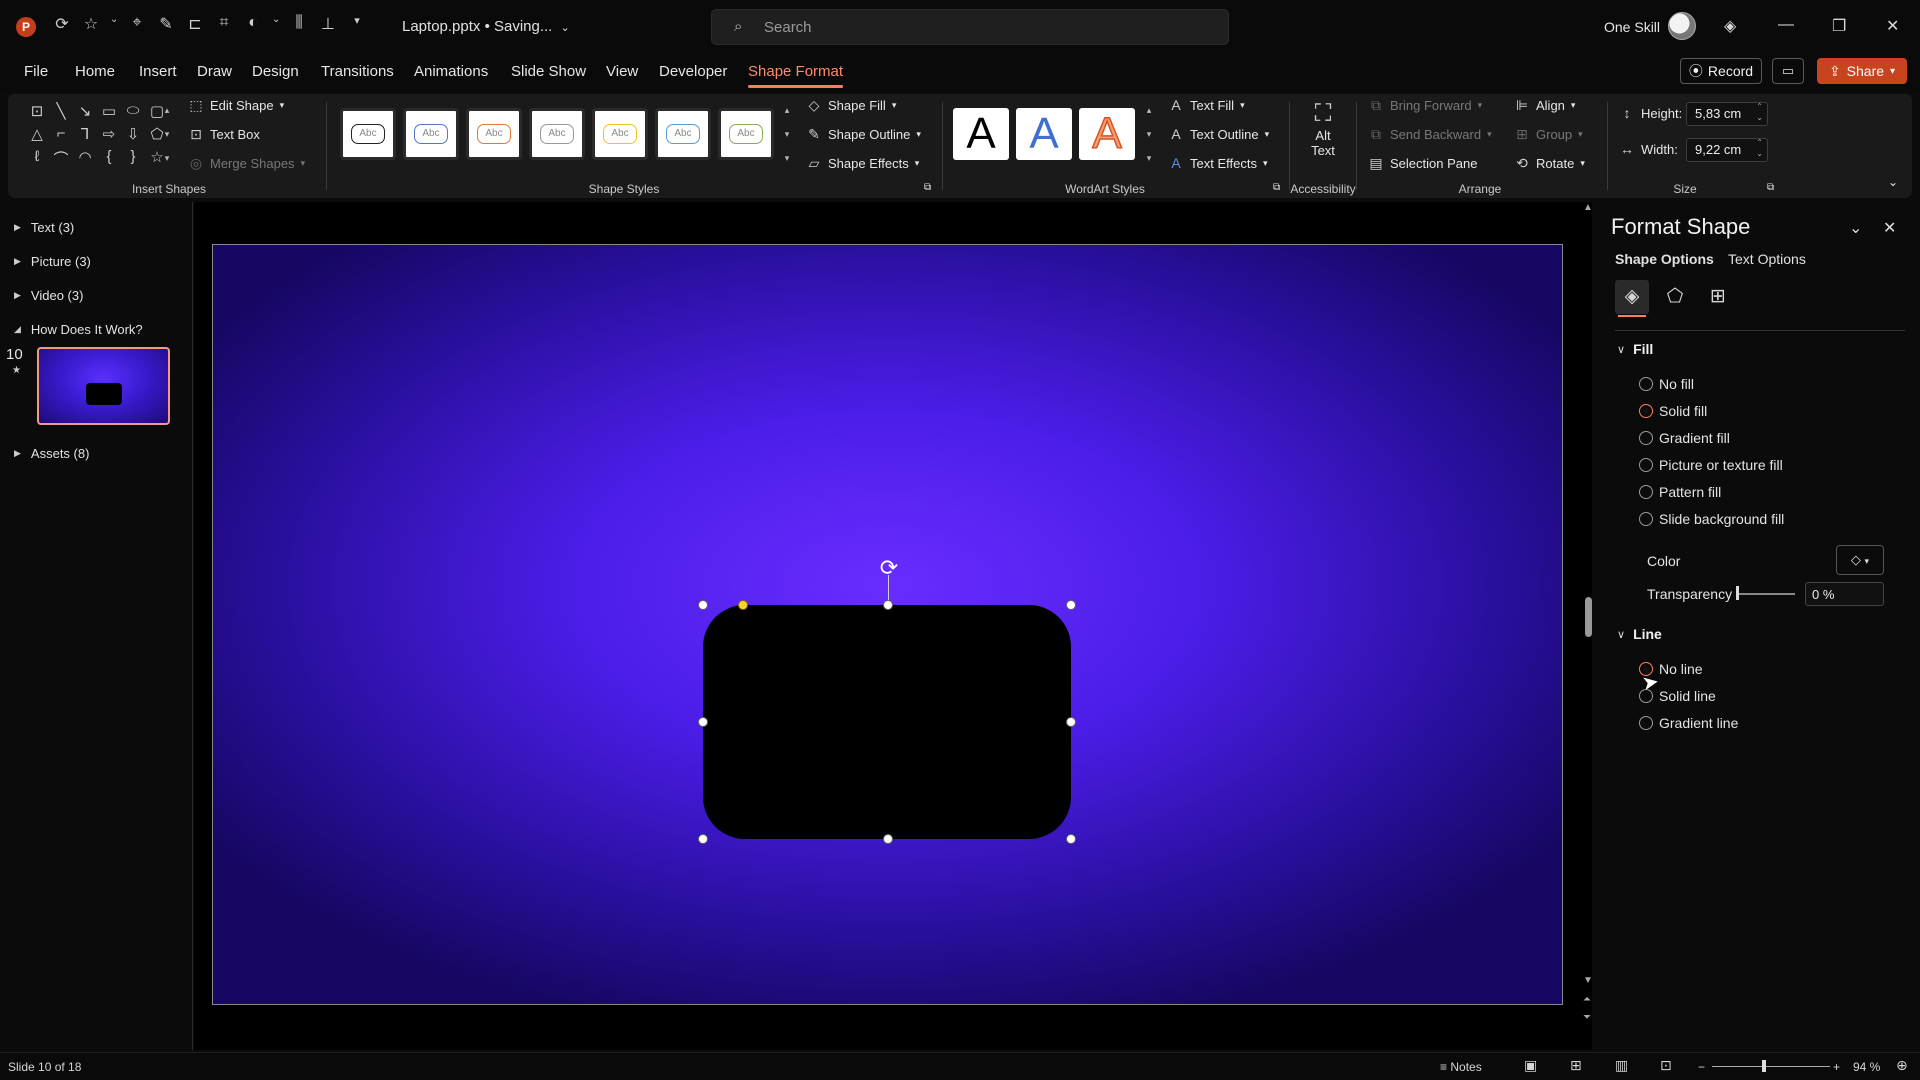 This screenshot has width=1920, height=1080. I want to click on line-shape-icon: ╲, so click(61, 113).